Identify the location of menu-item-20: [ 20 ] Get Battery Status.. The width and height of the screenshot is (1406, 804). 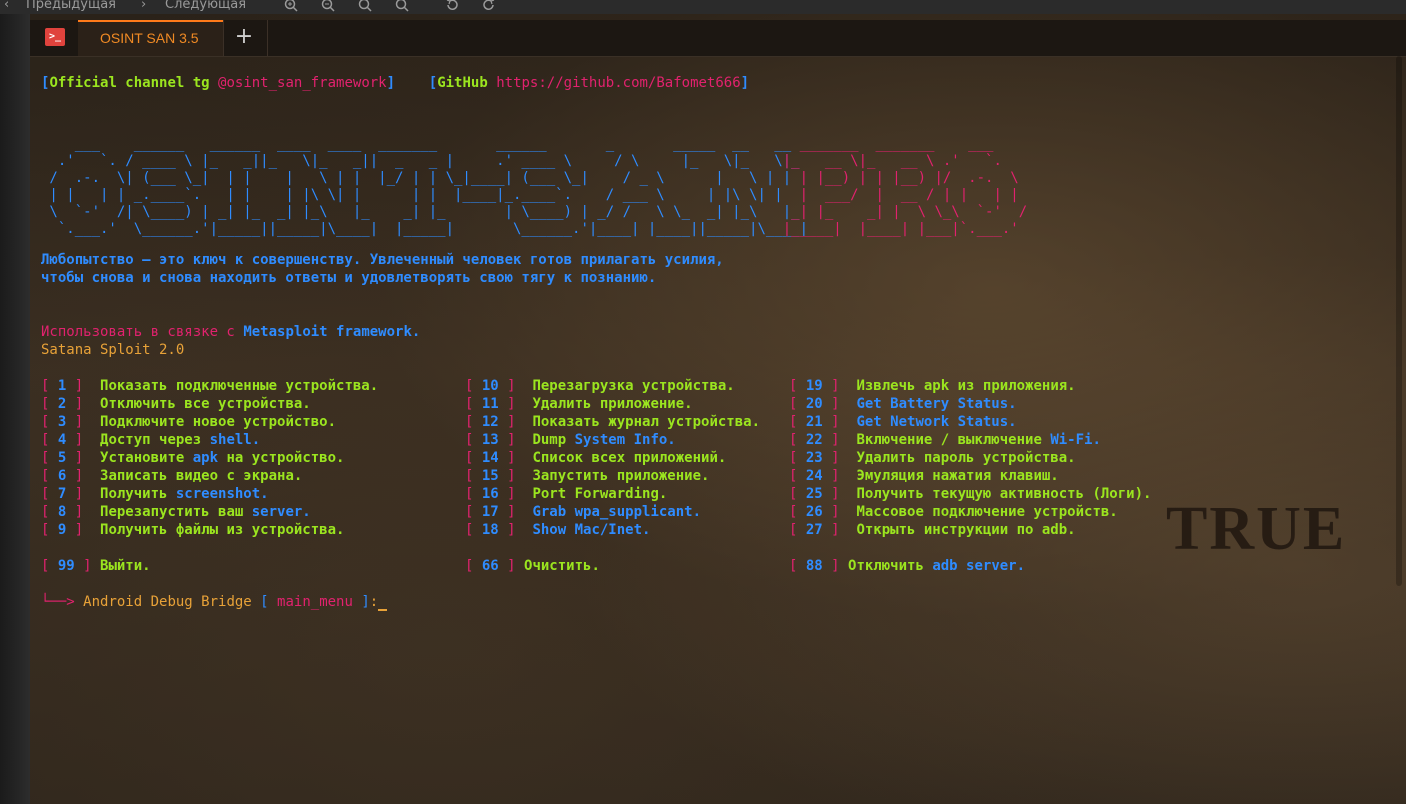
(970, 404).